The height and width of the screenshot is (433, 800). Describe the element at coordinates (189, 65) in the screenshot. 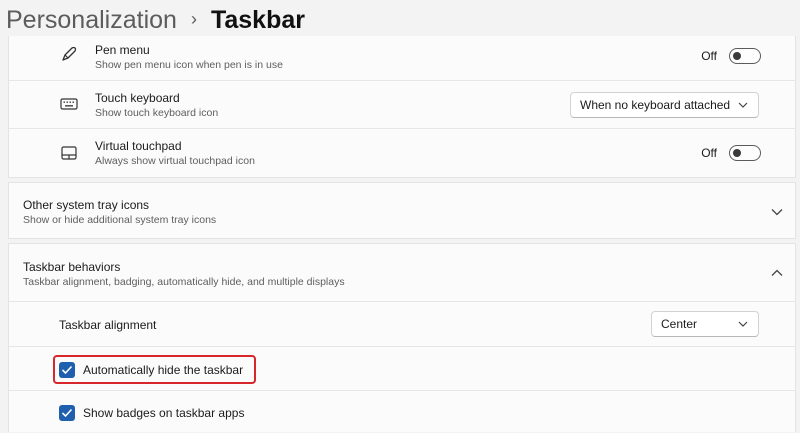

I see `pen-menu-subtitle: Show pen menu icon when pen is in use` at that location.